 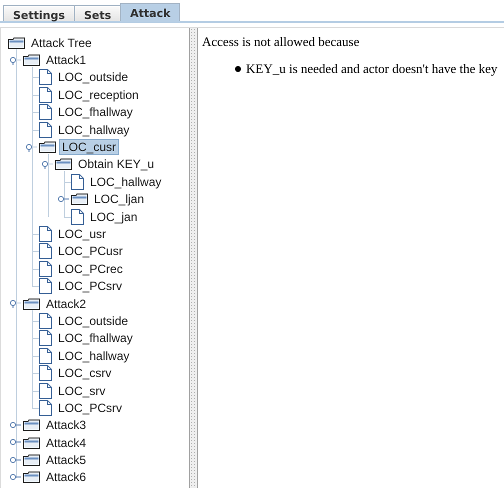 What do you see at coordinates (66, 477) in the screenshot?
I see `tree-node-label: Attack6` at bounding box center [66, 477].